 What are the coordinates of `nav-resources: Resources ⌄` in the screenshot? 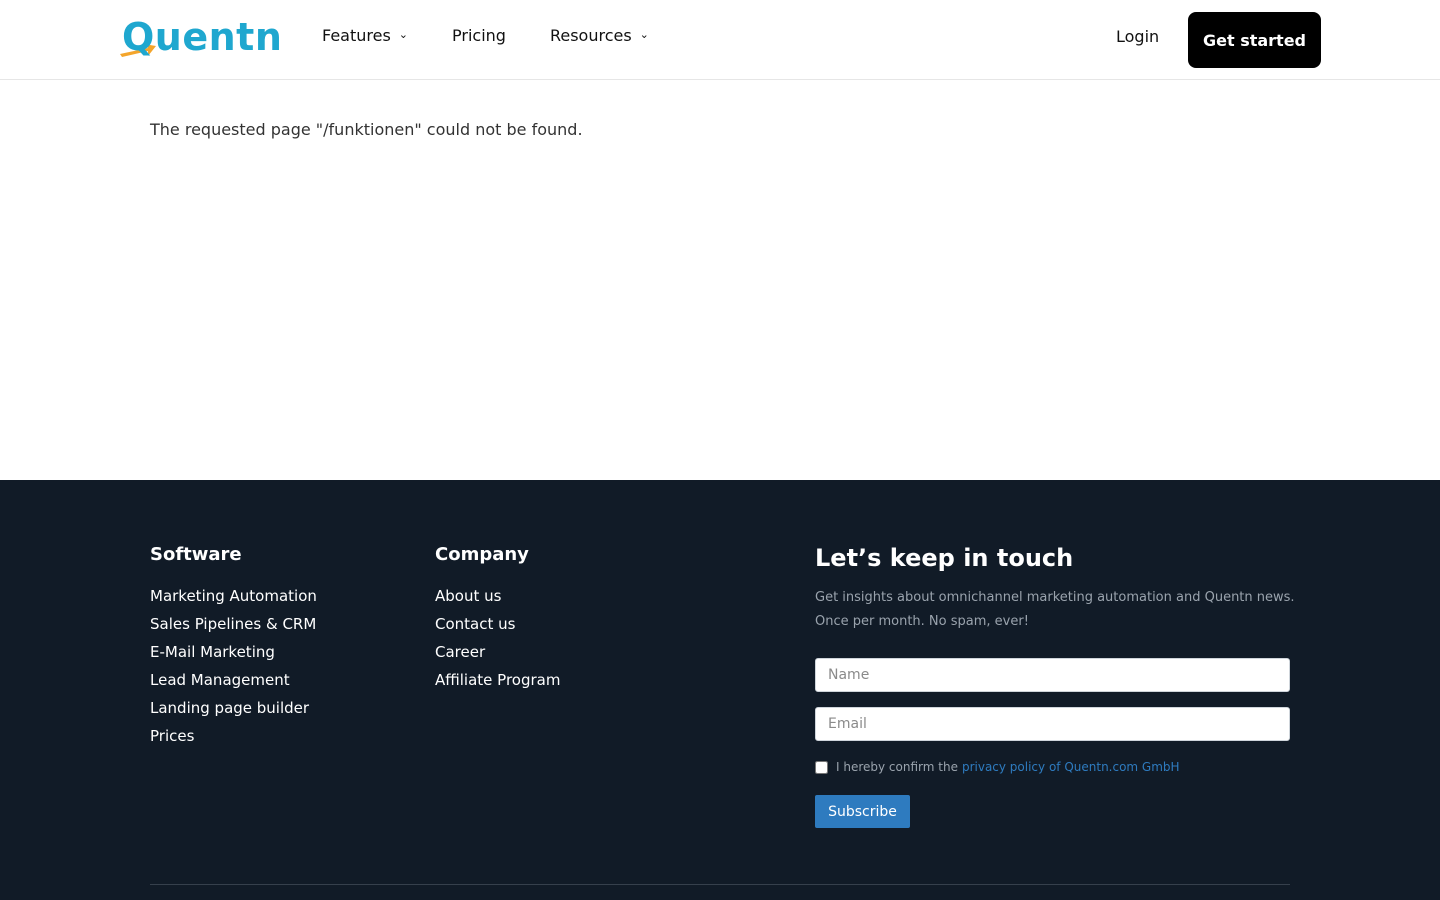 It's located at (599, 35).